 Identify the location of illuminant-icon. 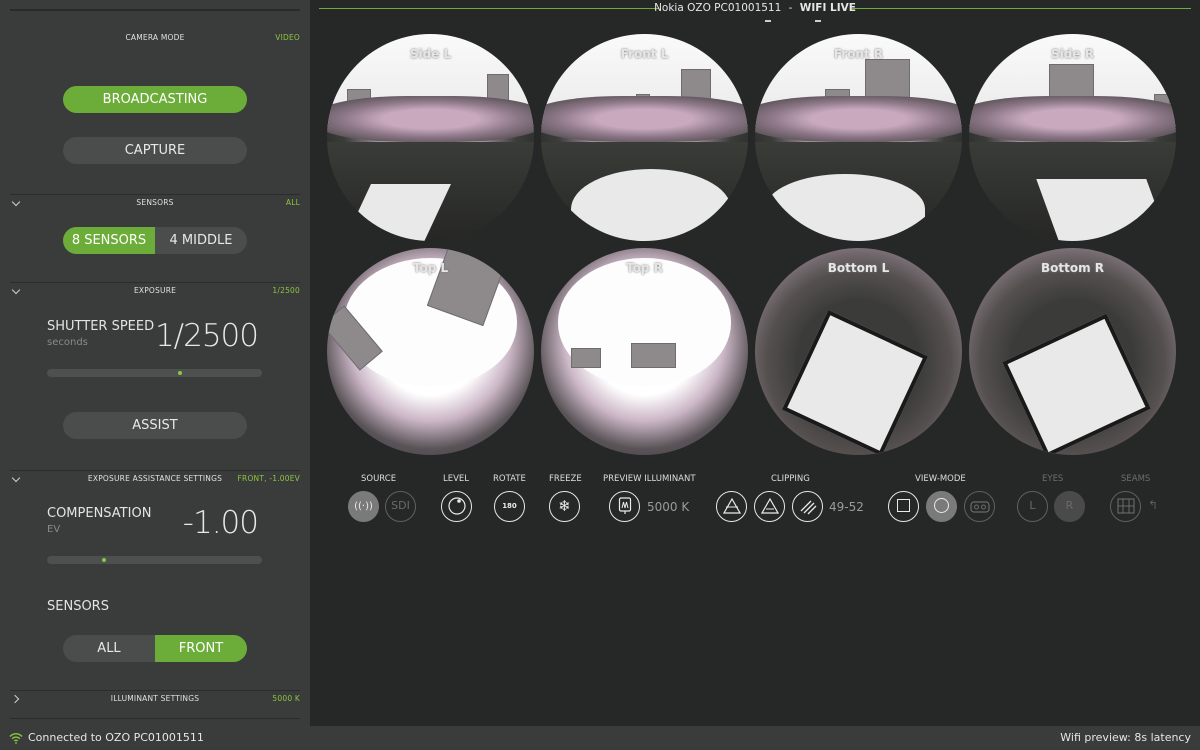
(624, 505).